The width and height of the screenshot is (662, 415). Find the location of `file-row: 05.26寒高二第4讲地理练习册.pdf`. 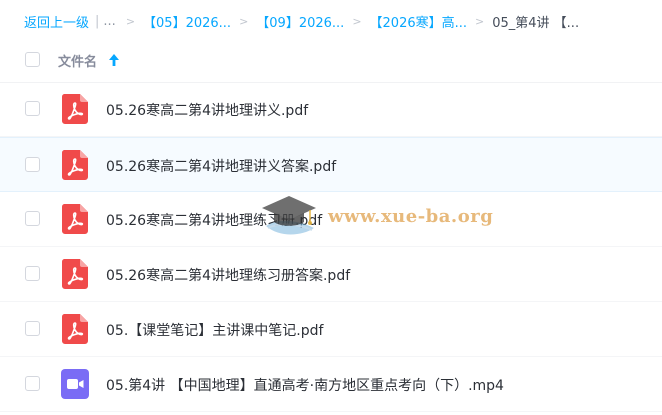

file-row: 05.26寒高二第4讲地理练习册.pdf is located at coordinates (331, 219).